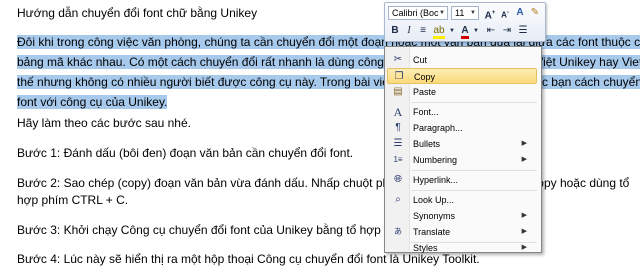 The width and height of the screenshot is (640, 269). What do you see at coordinates (490, 13) in the screenshot?
I see `grow-font-icon: A+` at bounding box center [490, 13].